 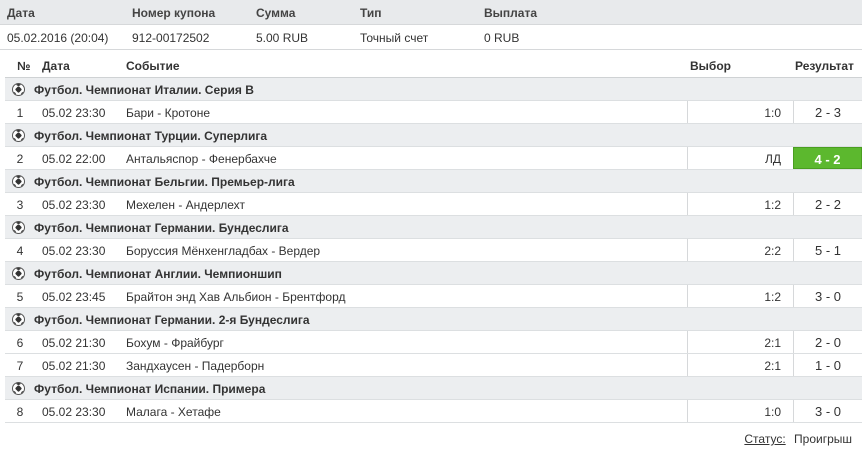 I want to click on coupon-col-type: Тип, so click(x=371, y=13).